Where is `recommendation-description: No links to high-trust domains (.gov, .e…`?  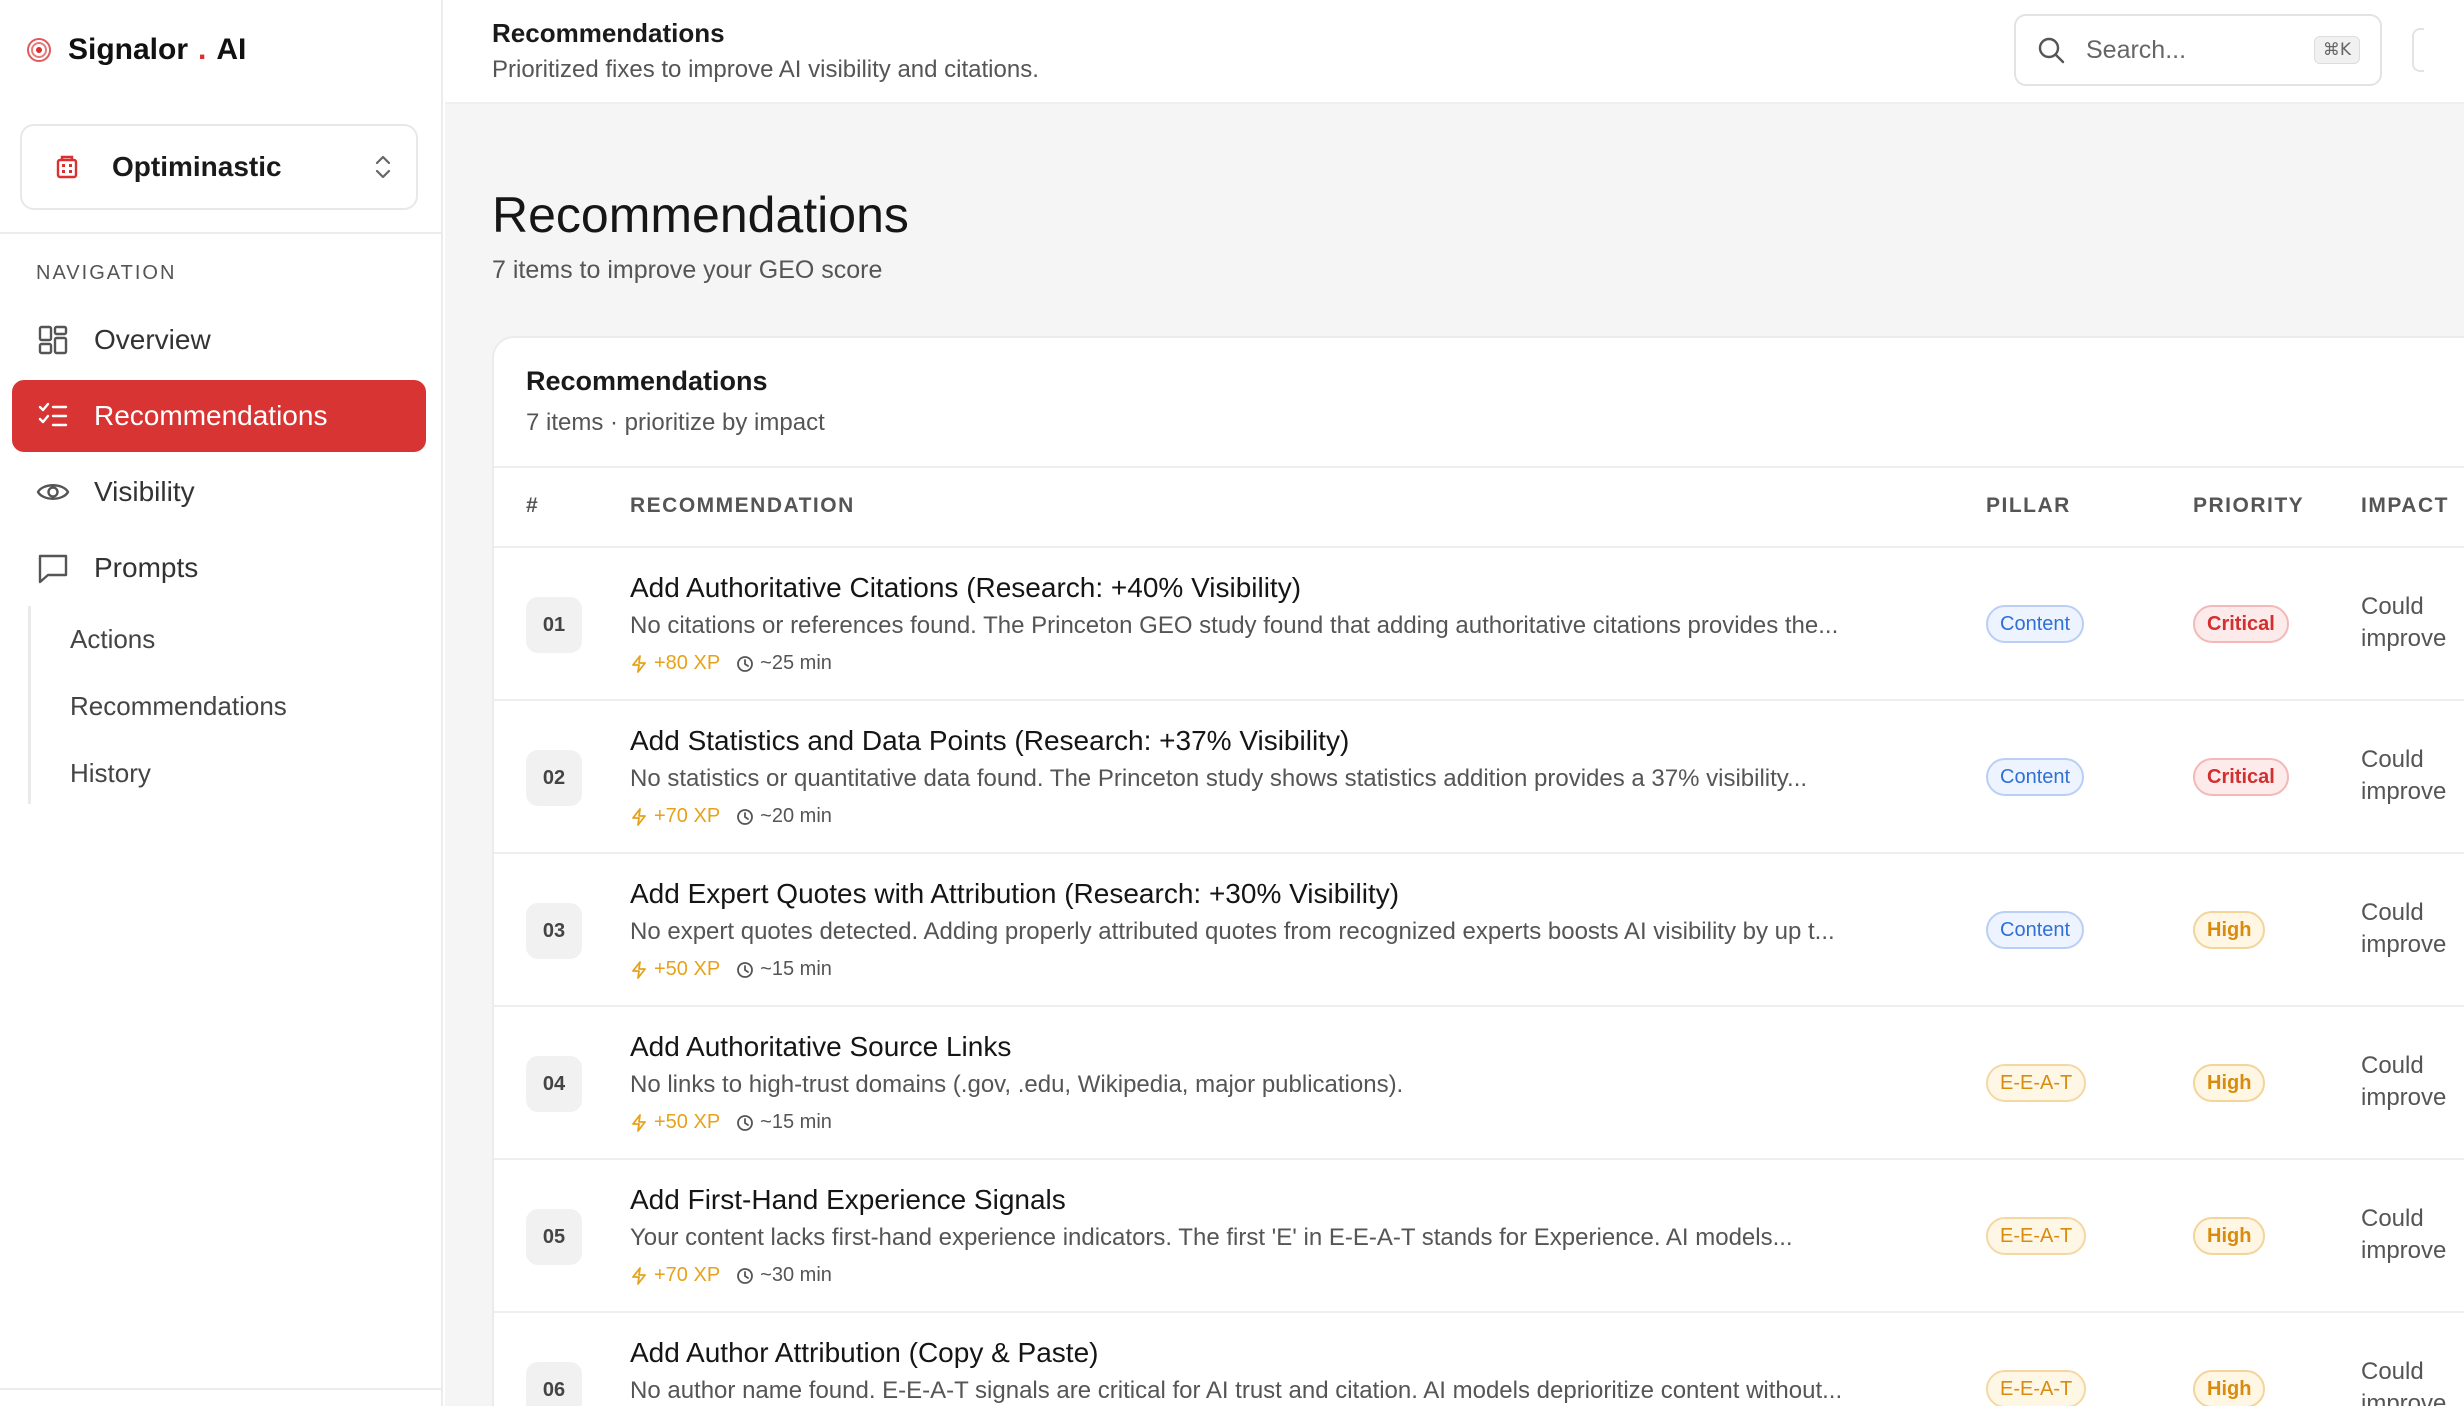
recommendation-description: No links to high-trust domains (.gov, .e… is located at coordinates (1017, 1084).